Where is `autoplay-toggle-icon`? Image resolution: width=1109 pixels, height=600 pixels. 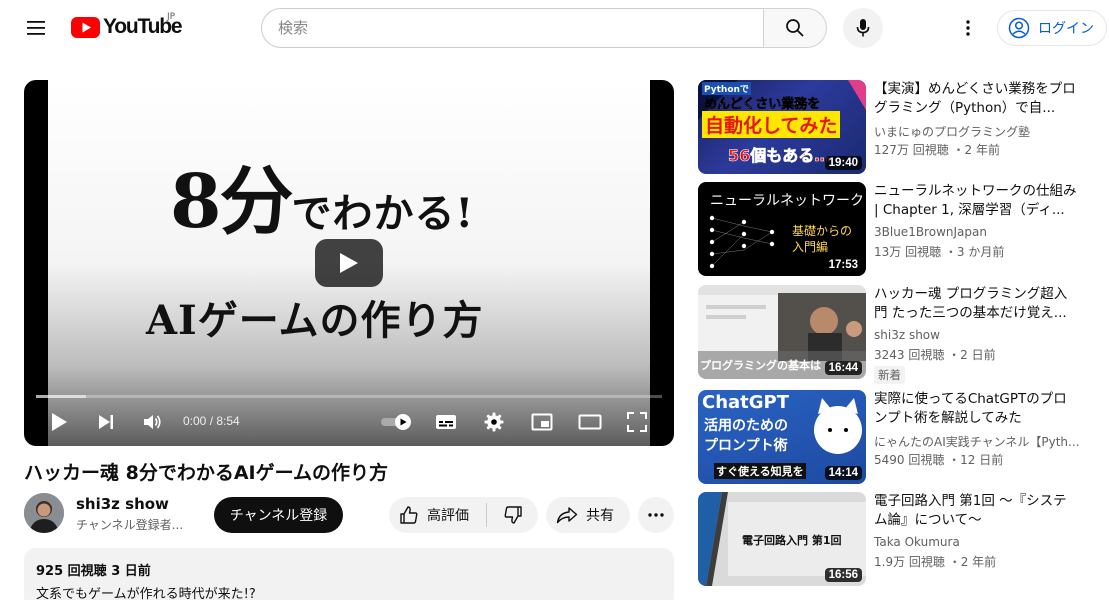 autoplay-toggle-icon is located at coordinates (396, 422).